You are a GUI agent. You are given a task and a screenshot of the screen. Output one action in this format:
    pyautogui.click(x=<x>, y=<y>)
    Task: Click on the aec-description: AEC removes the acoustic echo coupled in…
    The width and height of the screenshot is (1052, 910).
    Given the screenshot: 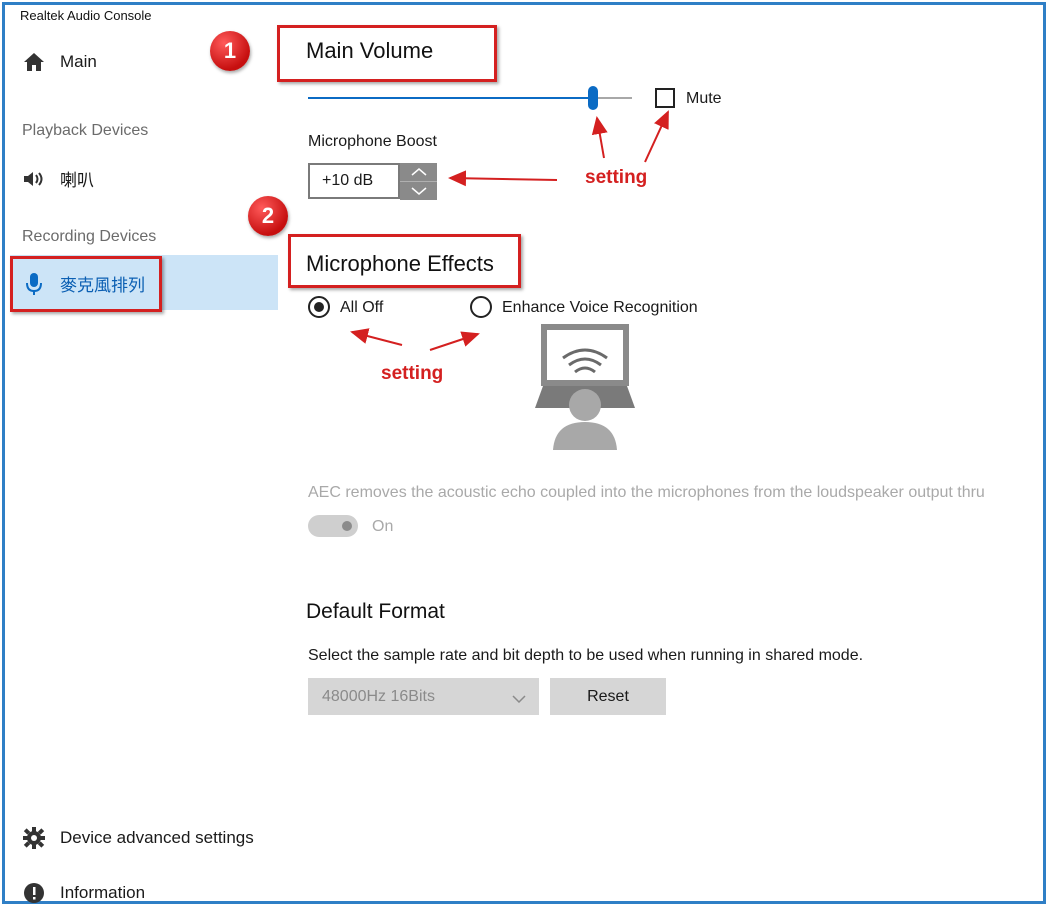 What is the action you would take?
    pyautogui.click(x=646, y=492)
    